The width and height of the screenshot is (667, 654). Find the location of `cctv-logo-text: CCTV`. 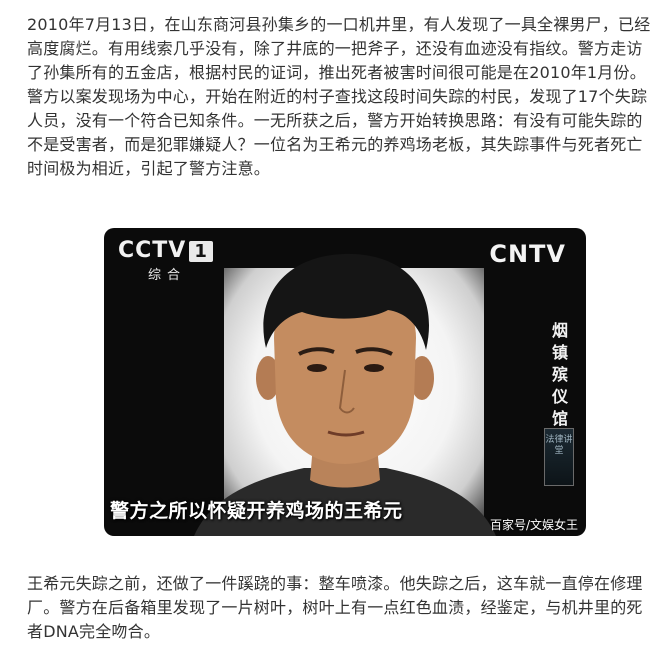

cctv-logo-text: CCTV is located at coordinates (152, 250).